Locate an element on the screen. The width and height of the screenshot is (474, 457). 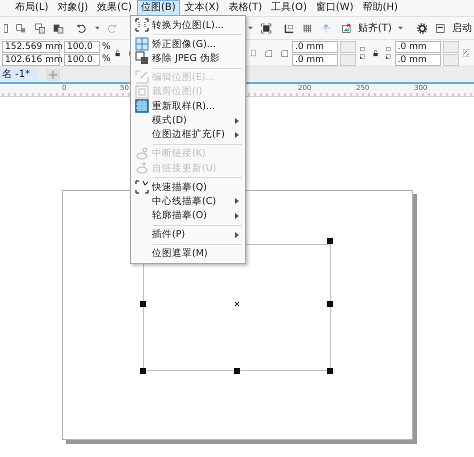
bitmap-frame-icon is located at coordinates (141, 25).